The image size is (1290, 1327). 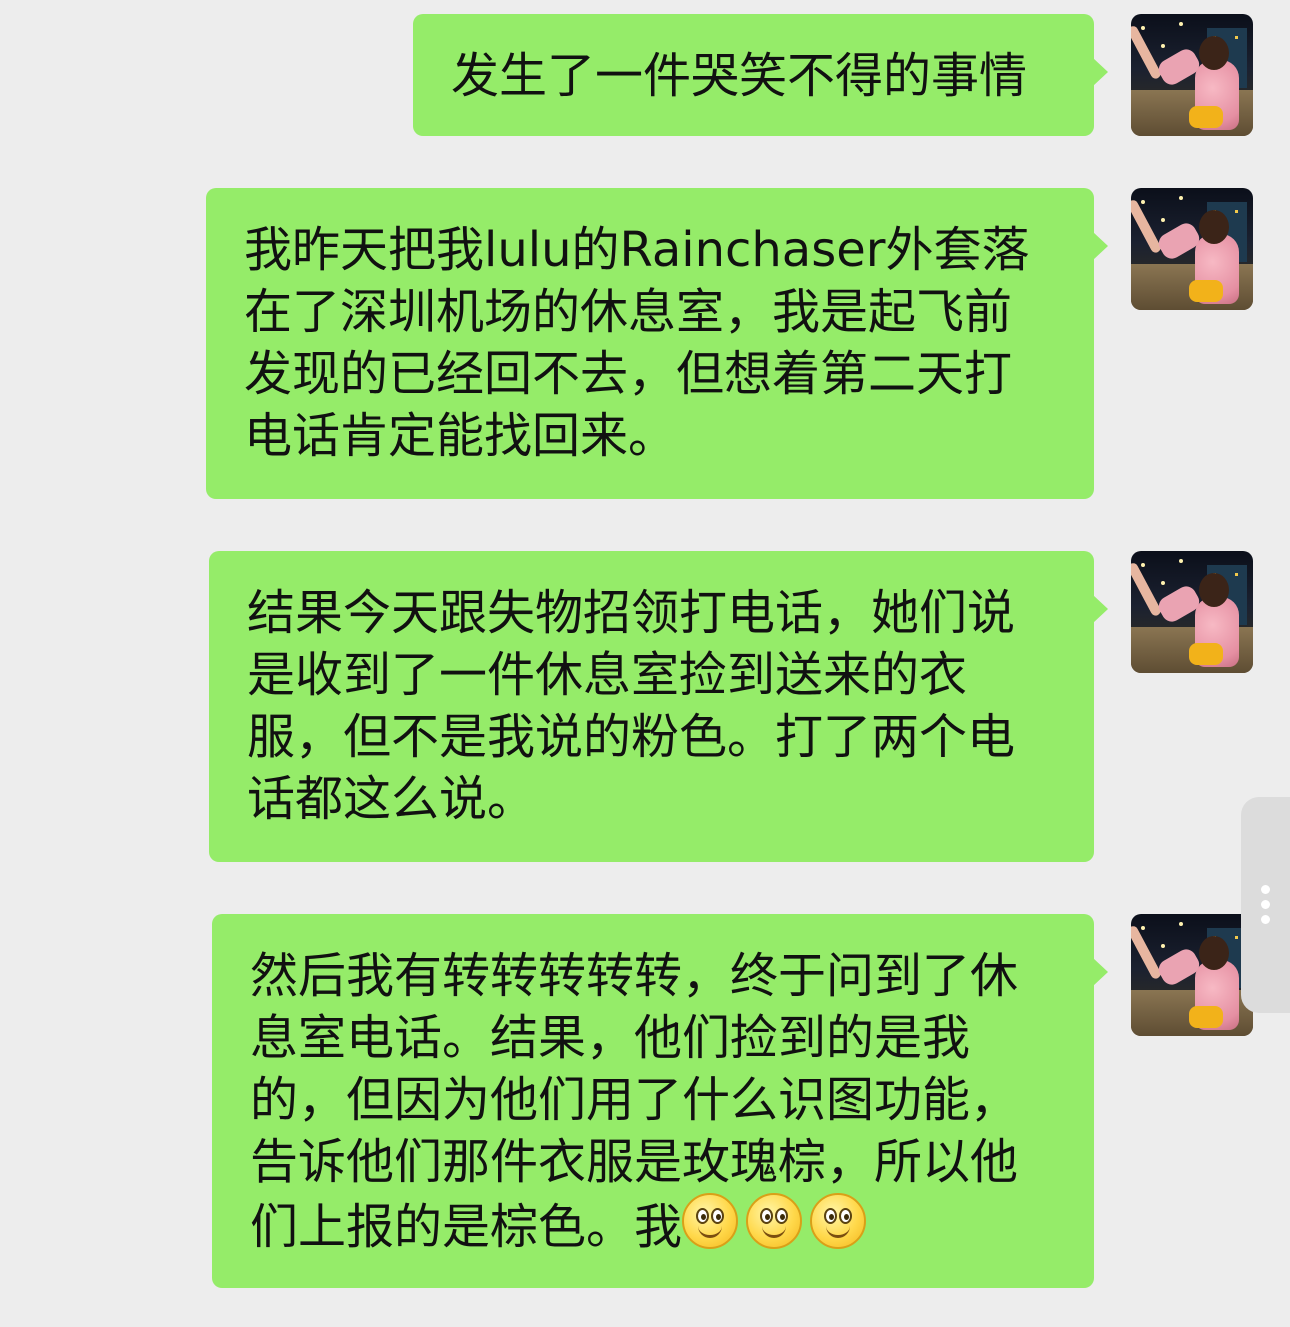 I want to click on floating-side-handle, so click(x=1265, y=905).